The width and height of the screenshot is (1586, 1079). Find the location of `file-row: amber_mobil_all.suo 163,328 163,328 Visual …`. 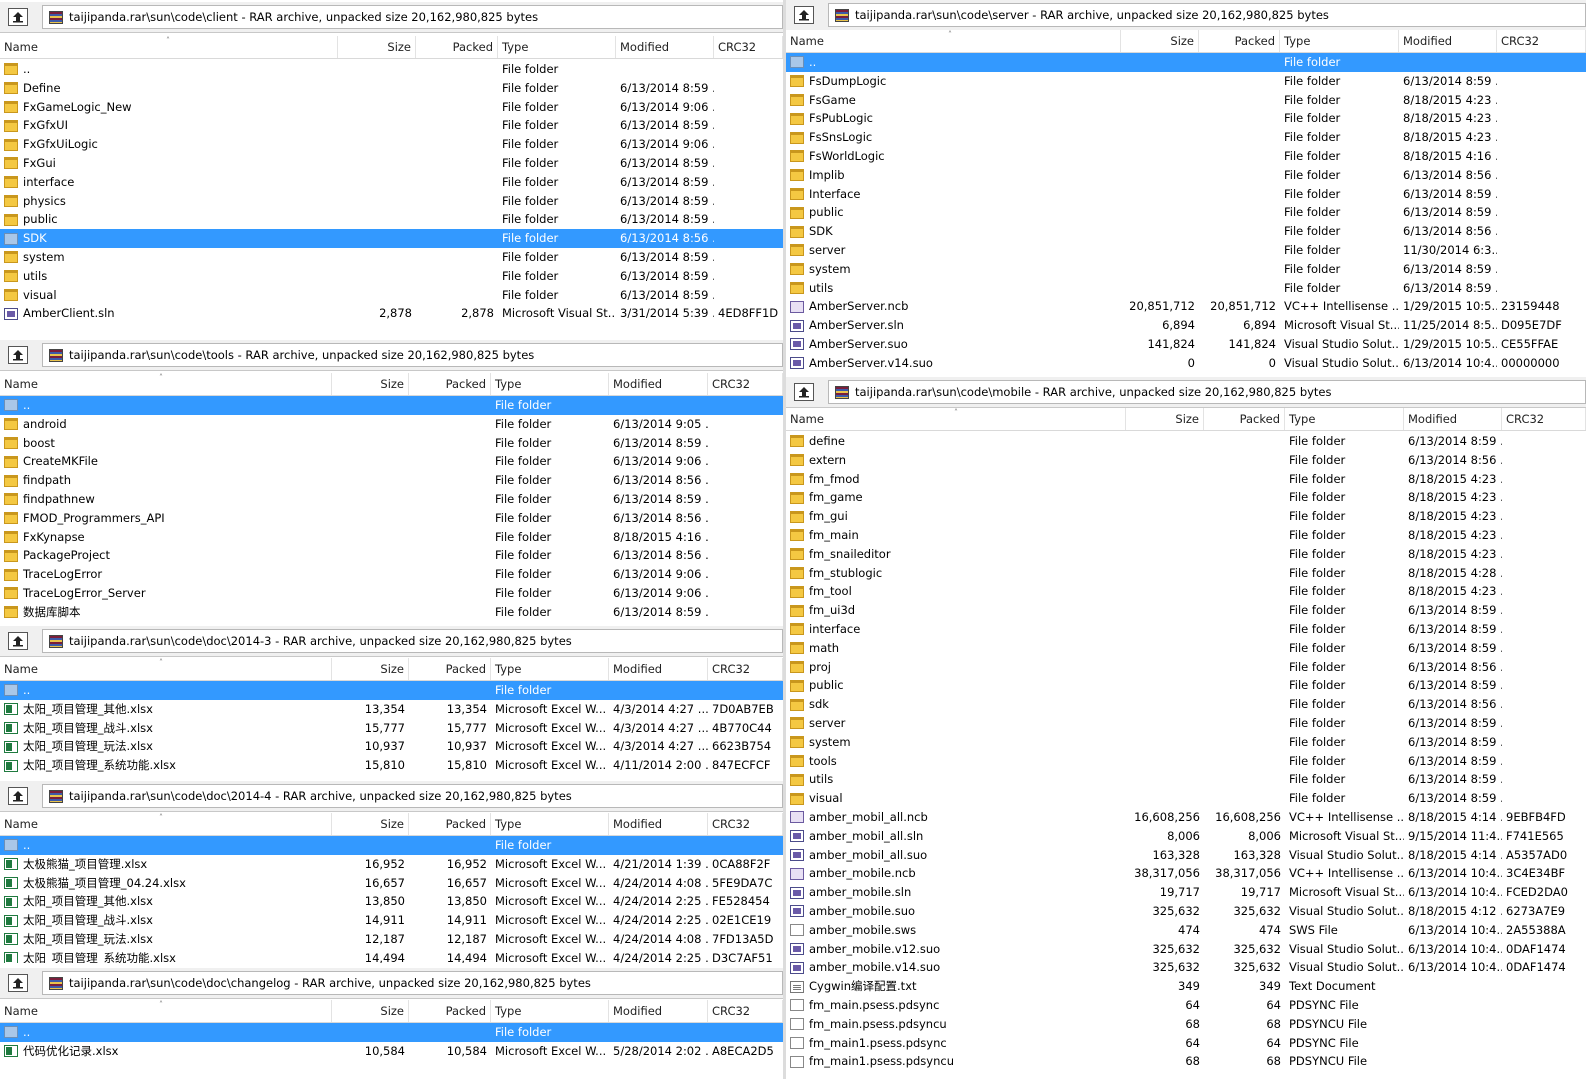

file-row: amber_mobil_all.suo 163,328 163,328 Visual … is located at coordinates (1186, 855).